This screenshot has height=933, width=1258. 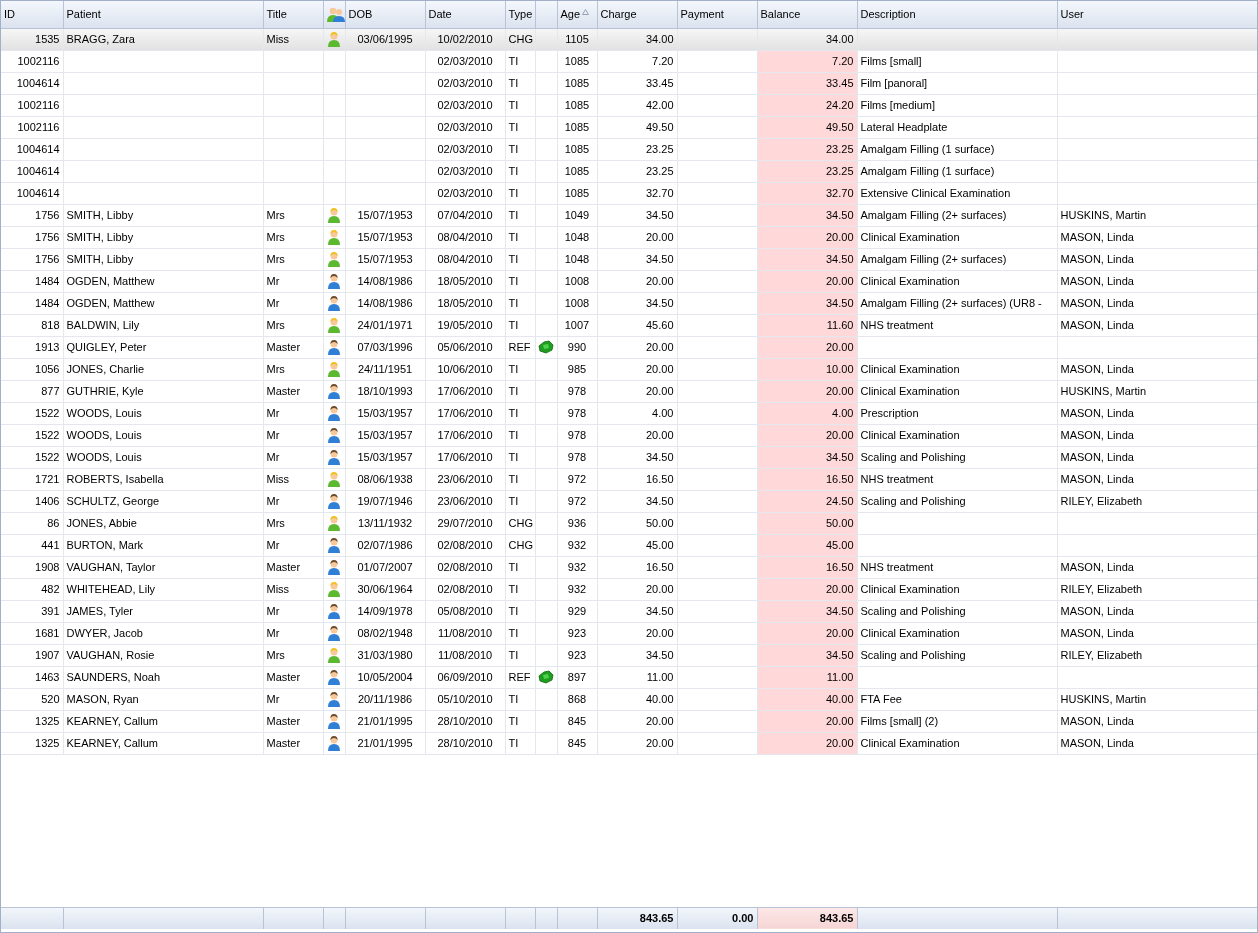 I want to click on table-cell: 1721, so click(x=32, y=479).